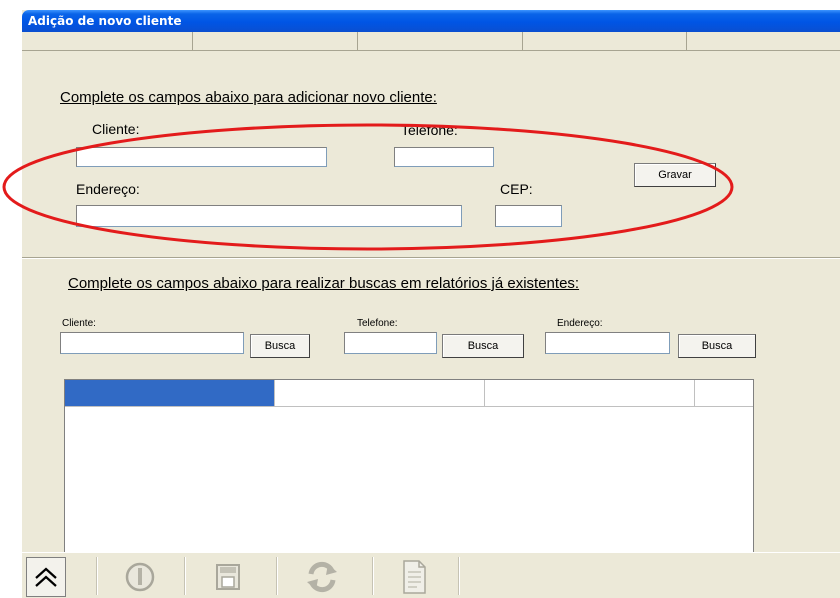 Image resolution: width=840 pixels, height=598 pixels. What do you see at coordinates (108, 189) in the screenshot?
I see `endereco-label: Endereço:` at bounding box center [108, 189].